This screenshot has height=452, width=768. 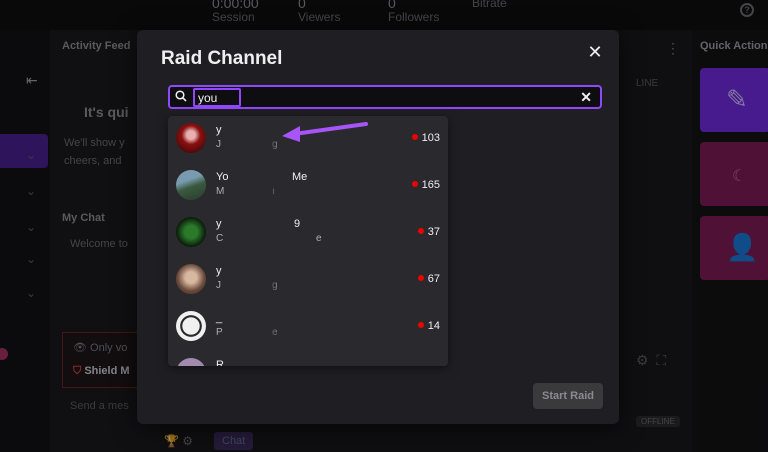 I want to click on result-name: R, so click(x=220, y=362).